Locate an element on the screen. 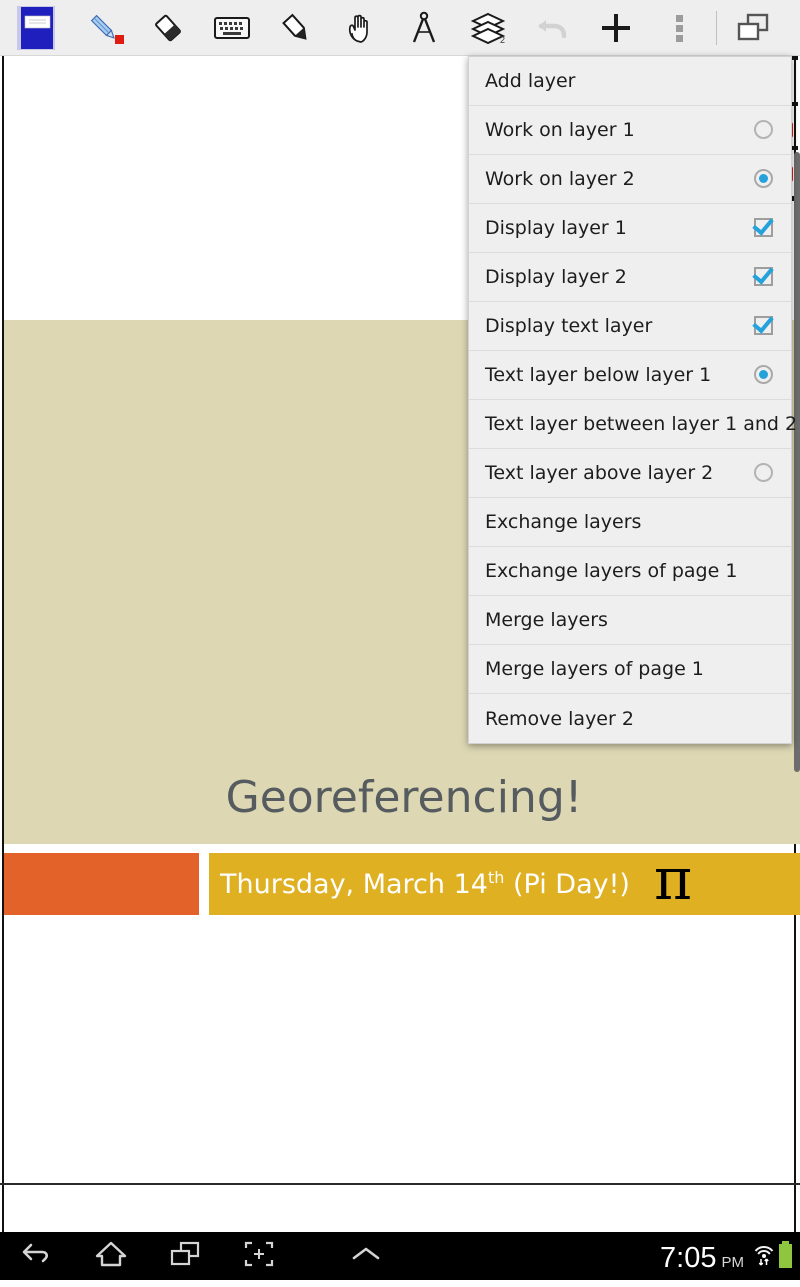 The image size is (800, 1287). orange-color-block is located at coordinates (101, 884).